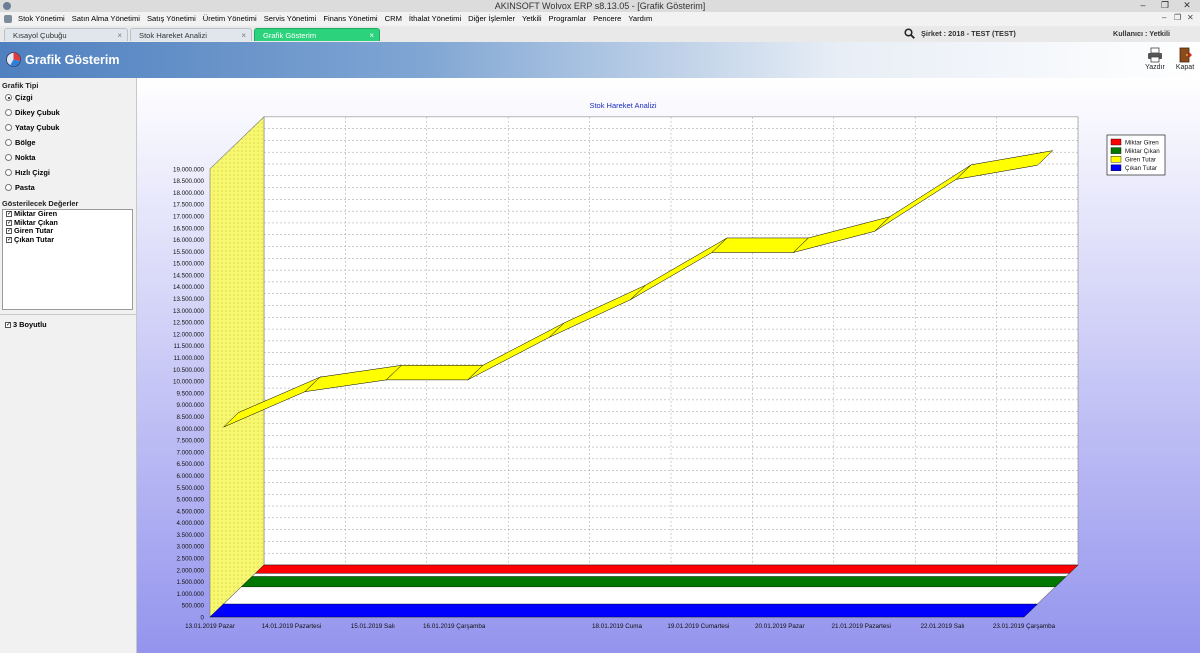  Describe the element at coordinates (189, 370) in the screenshot. I see `y-tick-label: 10.500.000` at that location.